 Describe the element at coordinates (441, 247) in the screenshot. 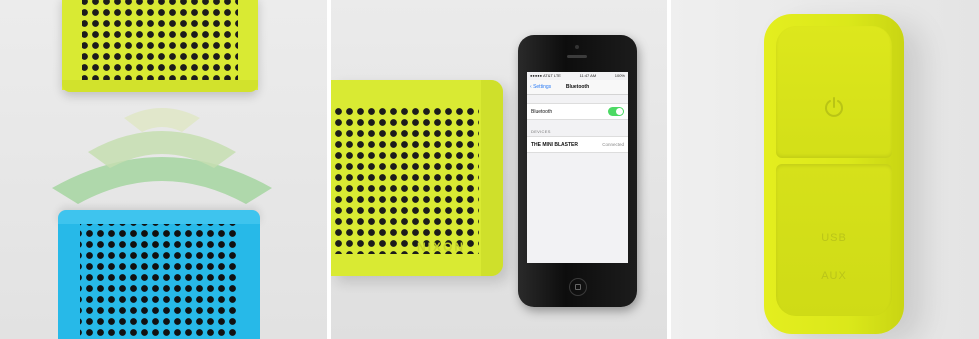

I see `speaker-brand-label: NIXON` at that location.